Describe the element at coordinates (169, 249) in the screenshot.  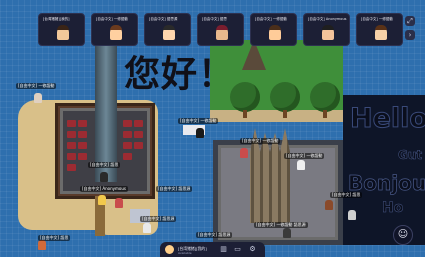
I see `self-avatar` at that location.